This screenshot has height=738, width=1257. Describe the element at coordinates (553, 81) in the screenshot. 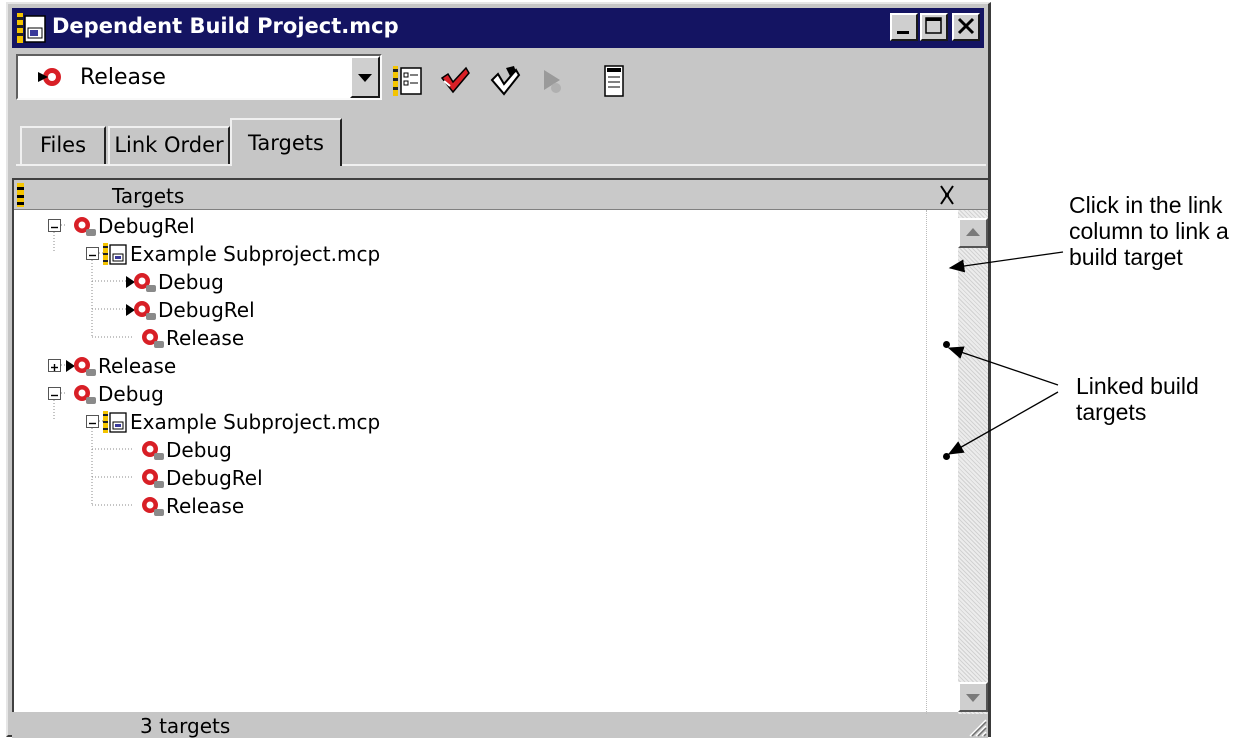

I see `run-icon` at that location.